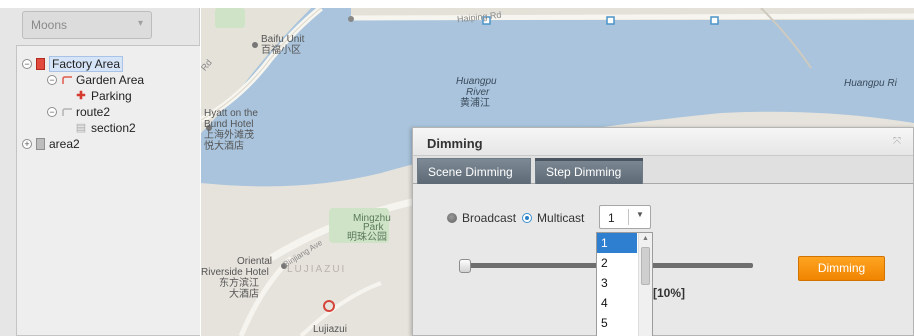 This screenshot has height=336, width=914. What do you see at coordinates (113, 128) in the screenshot?
I see `tree-item-label: section2` at bounding box center [113, 128].